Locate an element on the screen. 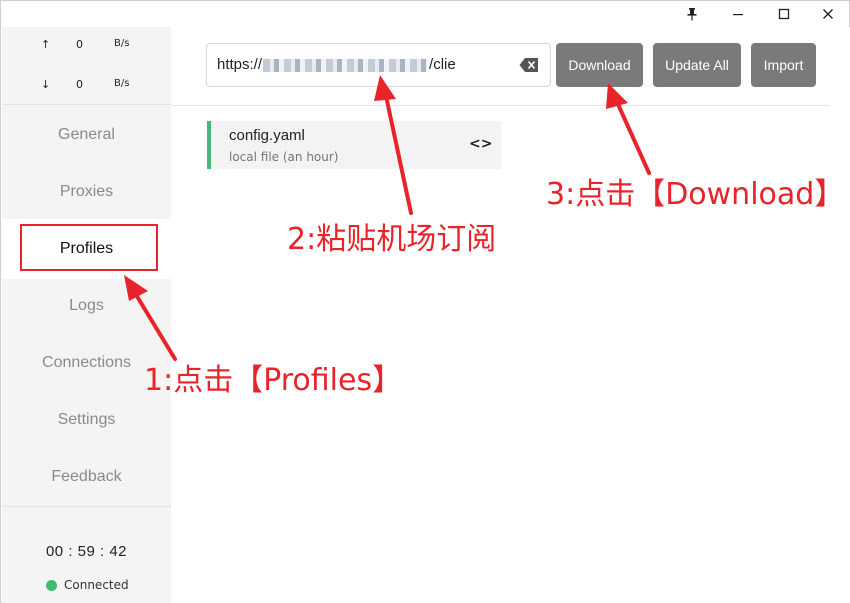  url-redacted is located at coordinates (346, 65).